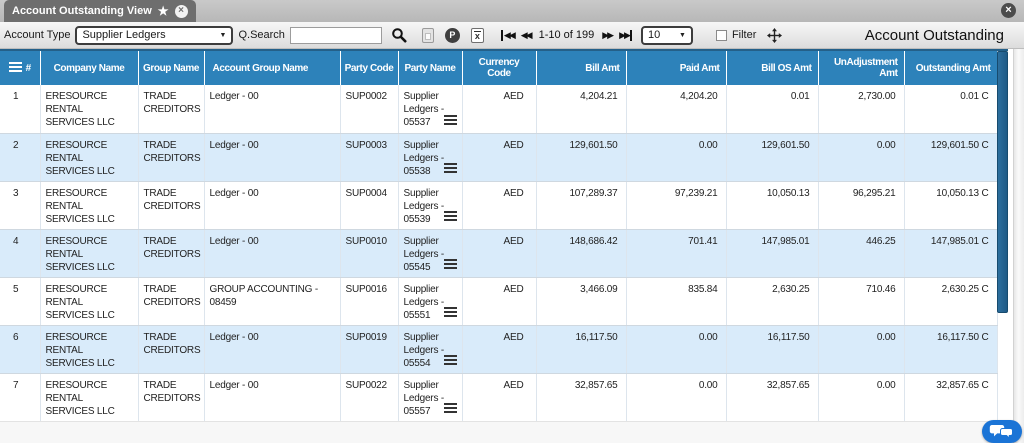 The width and height of the screenshot is (1024, 443). Describe the element at coordinates (20, 109) in the screenshot. I see `cell-row-number: 1` at that location.